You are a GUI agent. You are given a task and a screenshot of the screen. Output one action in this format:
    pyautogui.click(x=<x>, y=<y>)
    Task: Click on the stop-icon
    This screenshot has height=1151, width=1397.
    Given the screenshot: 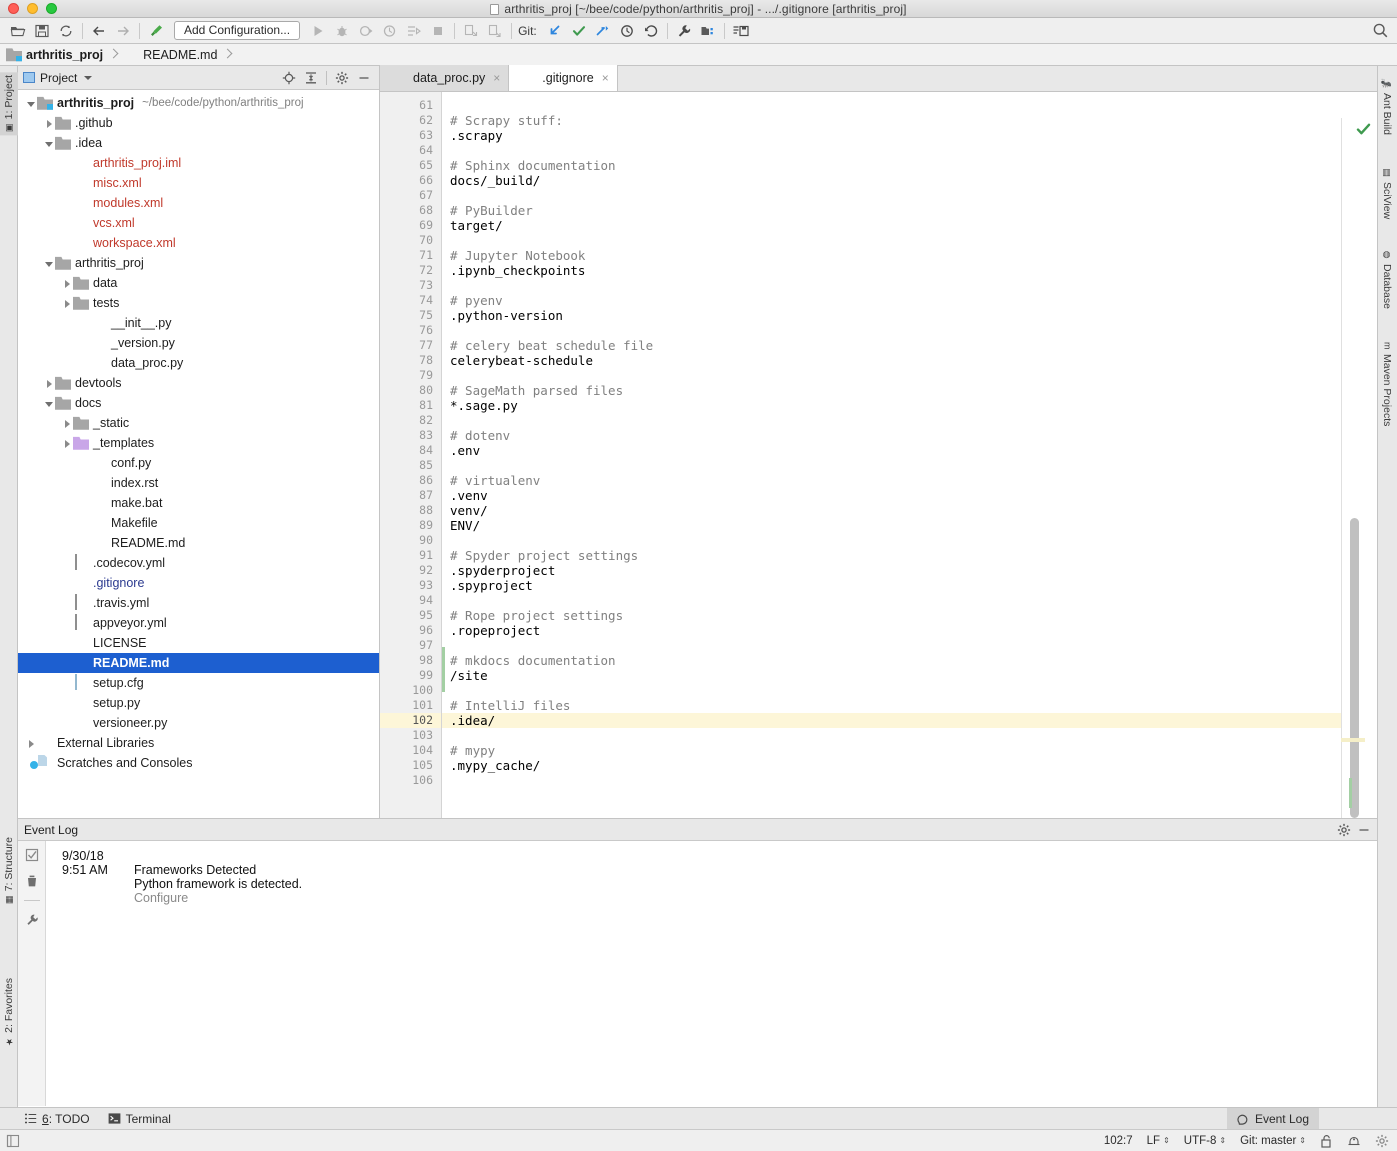 What is the action you would take?
    pyautogui.click(x=438, y=31)
    